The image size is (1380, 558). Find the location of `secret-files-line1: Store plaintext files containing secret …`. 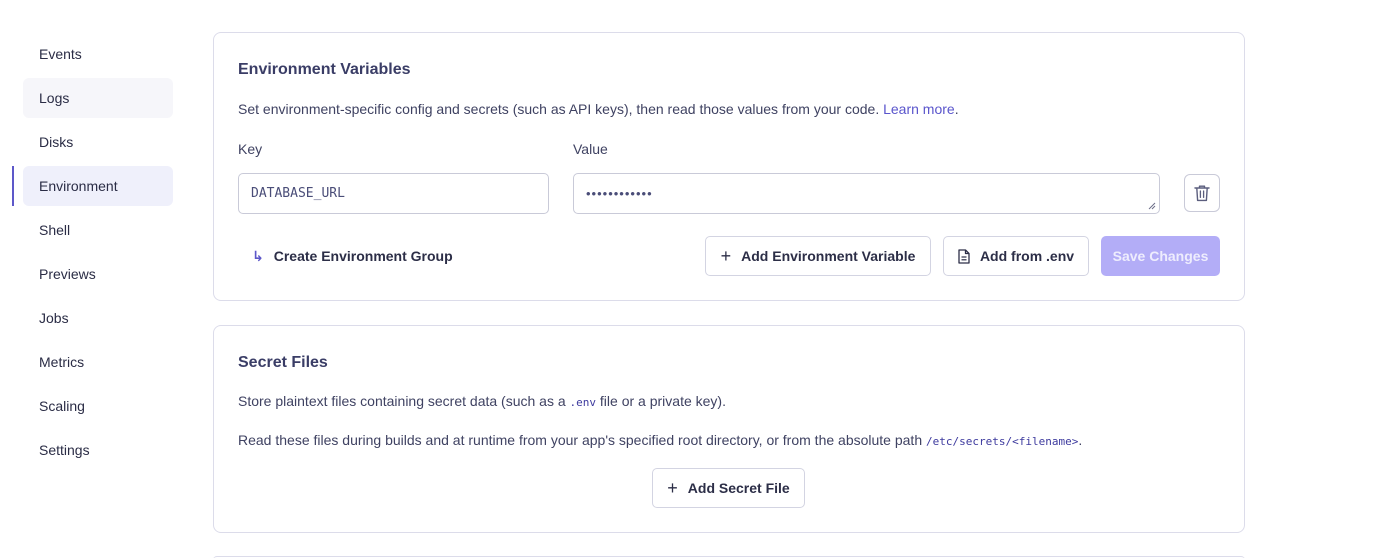

secret-files-line1: Store plaintext files containing secret … is located at coordinates (482, 401).